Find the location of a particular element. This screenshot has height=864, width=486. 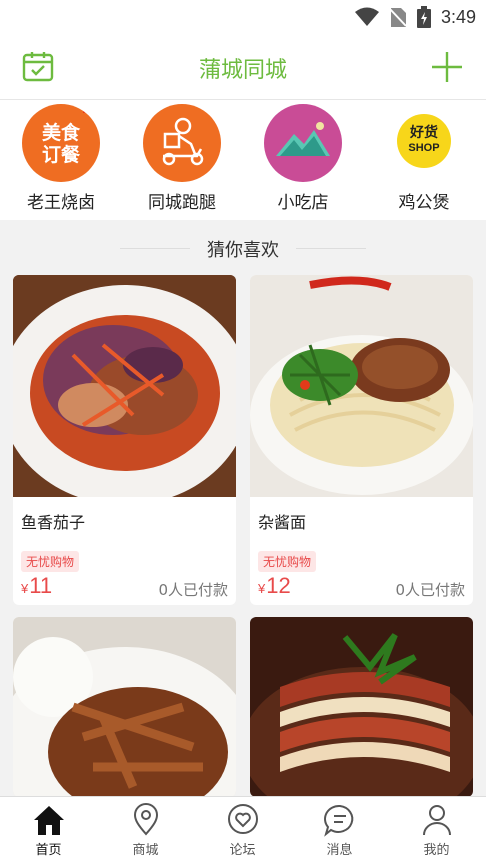

product-name: 杂酱面 is located at coordinates (282, 522).